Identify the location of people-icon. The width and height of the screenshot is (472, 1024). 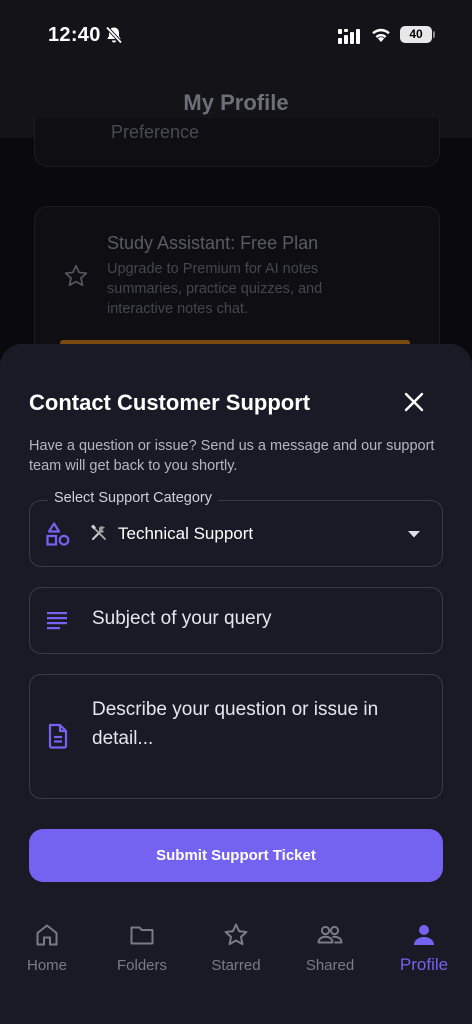
(330, 934).